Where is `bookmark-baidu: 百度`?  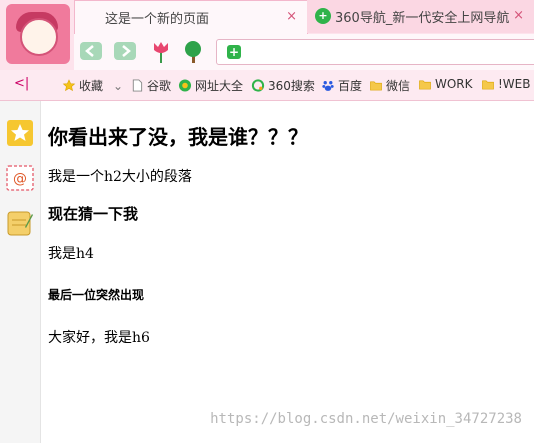 bookmark-baidu: 百度 is located at coordinates (341, 85).